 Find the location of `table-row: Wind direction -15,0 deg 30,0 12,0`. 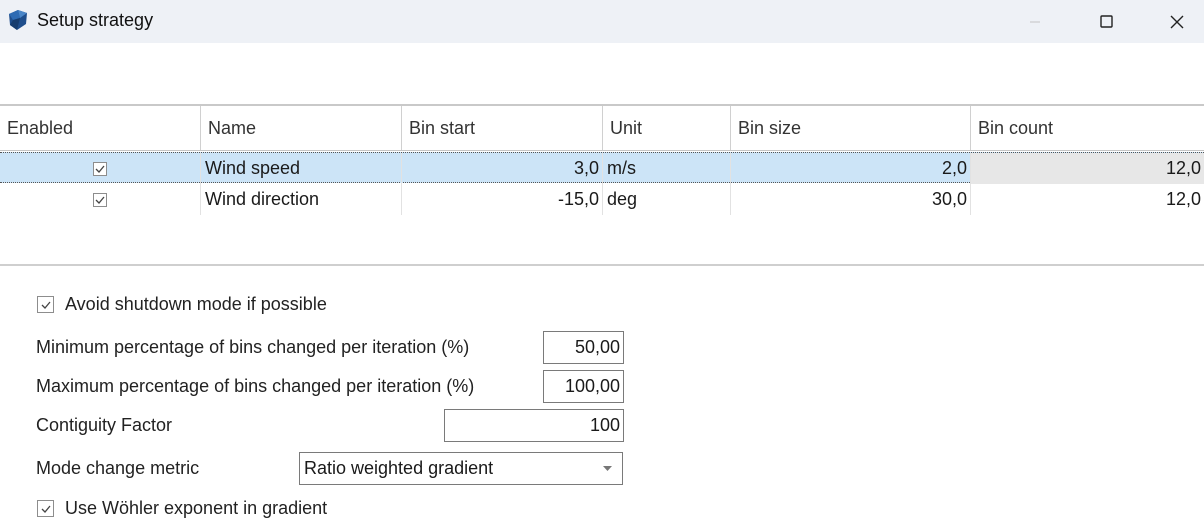

table-row: Wind direction -15,0 deg 30,0 12,0 is located at coordinates (602, 199).